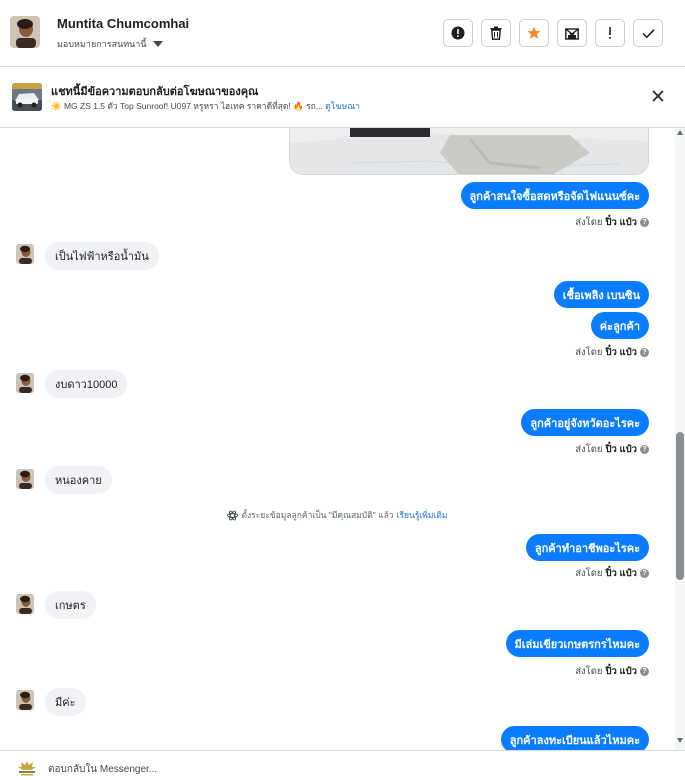 The height and width of the screenshot is (780, 685). Describe the element at coordinates (680, 740) in the screenshot. I see `scroll-down-arrow-icon` at that location.